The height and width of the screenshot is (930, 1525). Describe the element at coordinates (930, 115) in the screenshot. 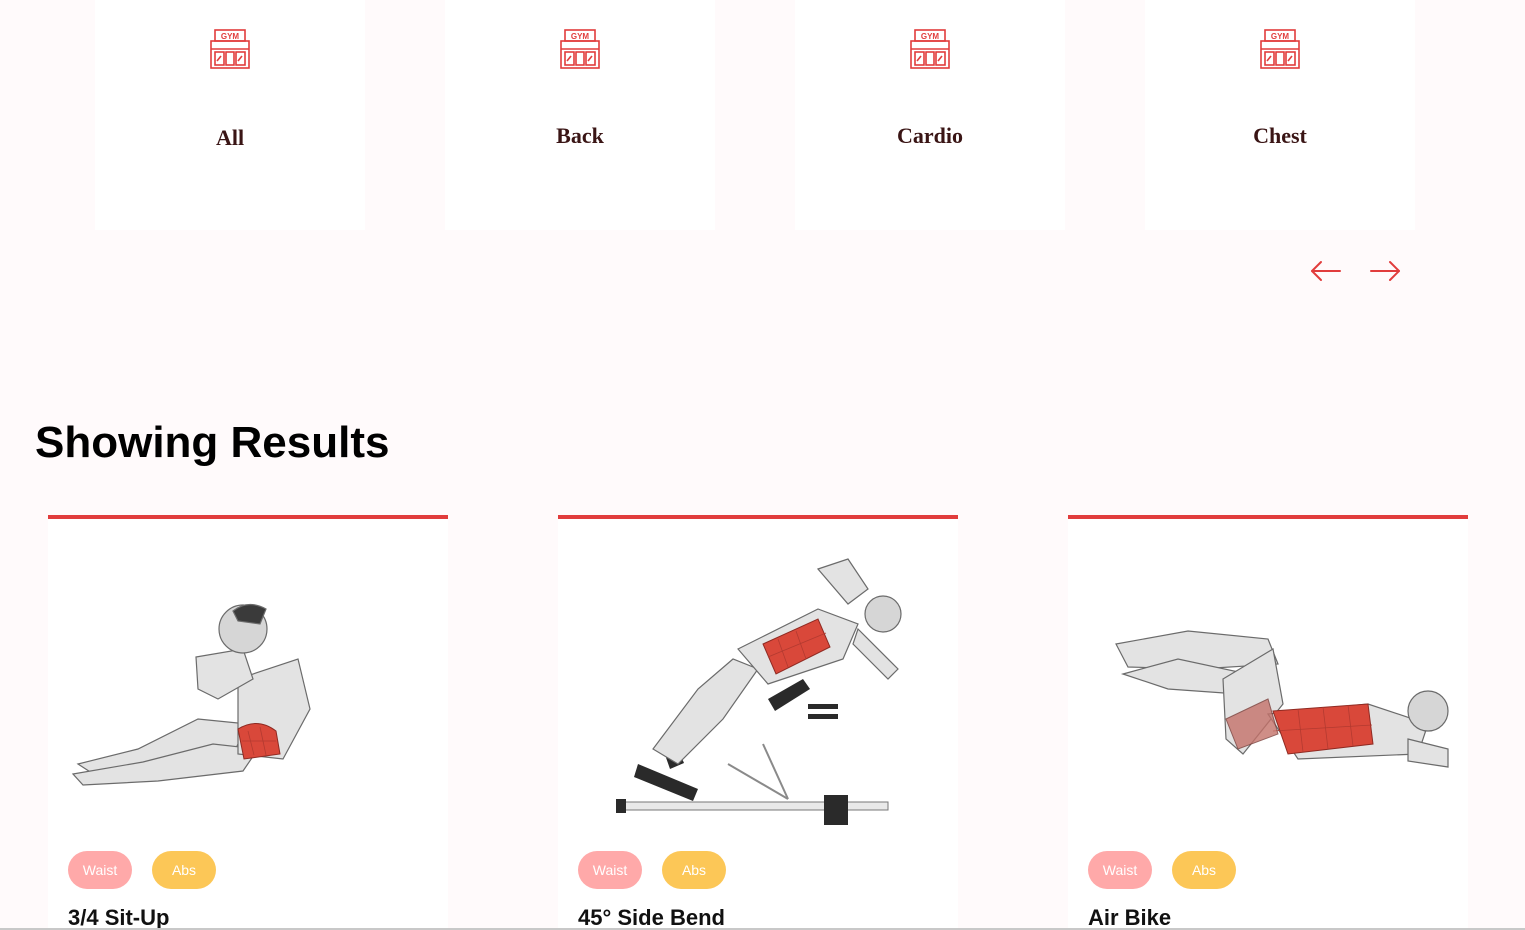

I see `category-card-cardio: GYM Cardio` at that location.